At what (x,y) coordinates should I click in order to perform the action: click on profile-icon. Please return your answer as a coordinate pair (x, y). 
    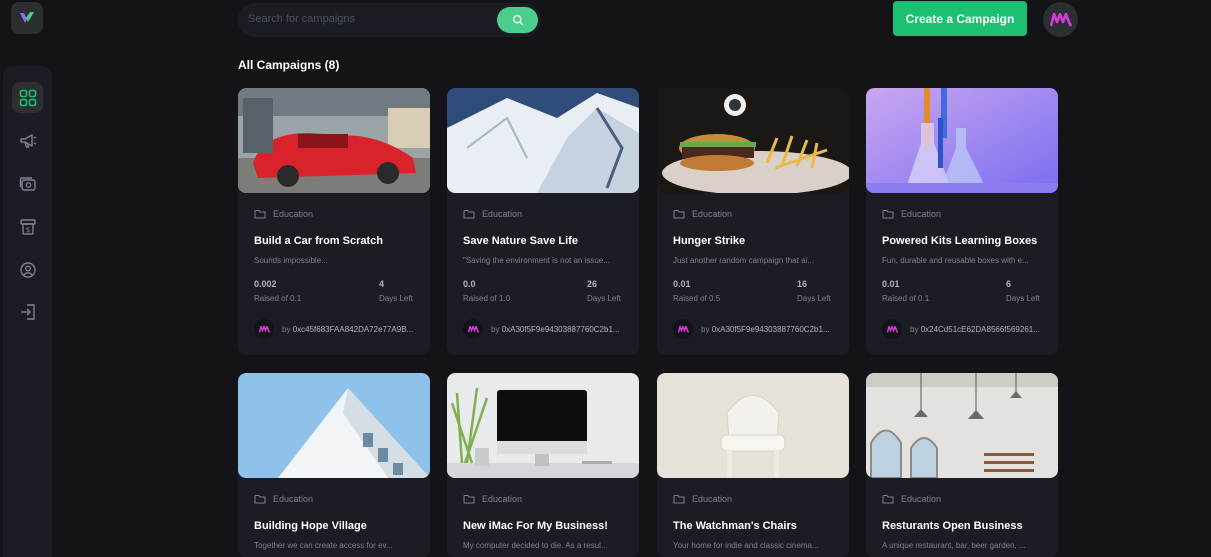
    Looking at the image, I should click on (27, 269).